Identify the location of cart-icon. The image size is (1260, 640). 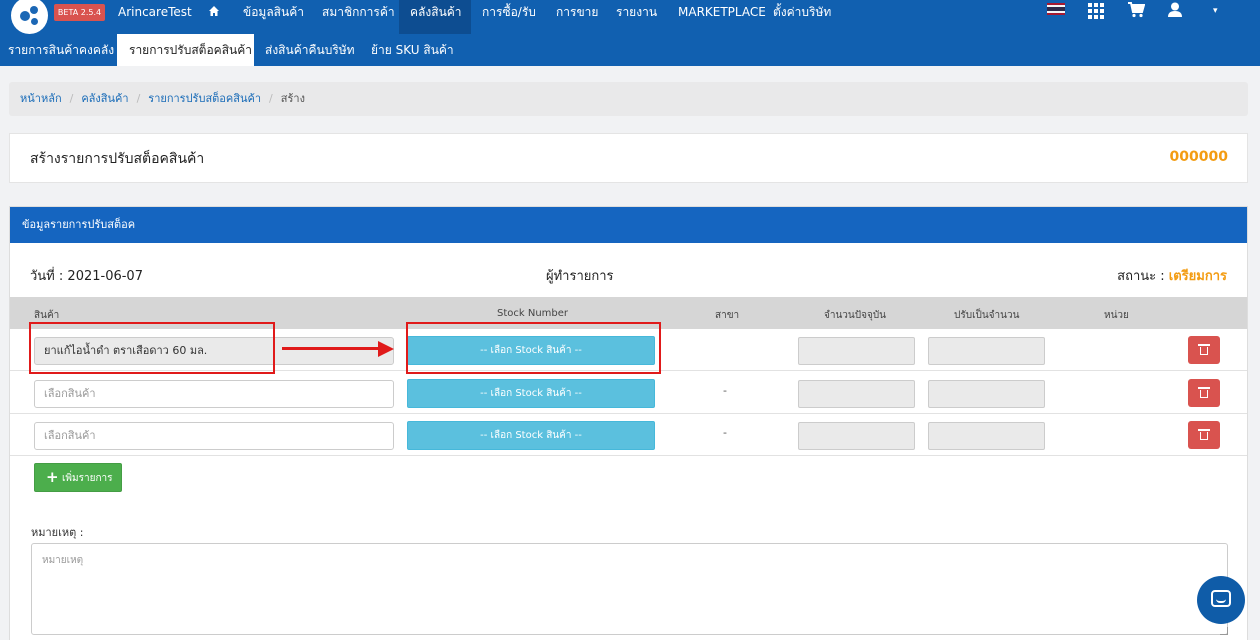
(1137, 11).